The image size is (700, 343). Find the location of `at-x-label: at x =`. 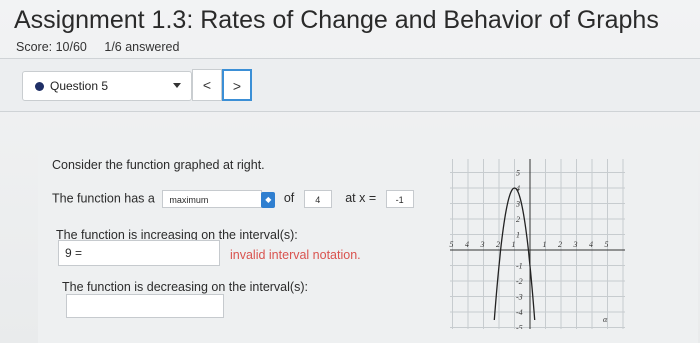

at-x-label: at x = is located at coordinates (361, 198).